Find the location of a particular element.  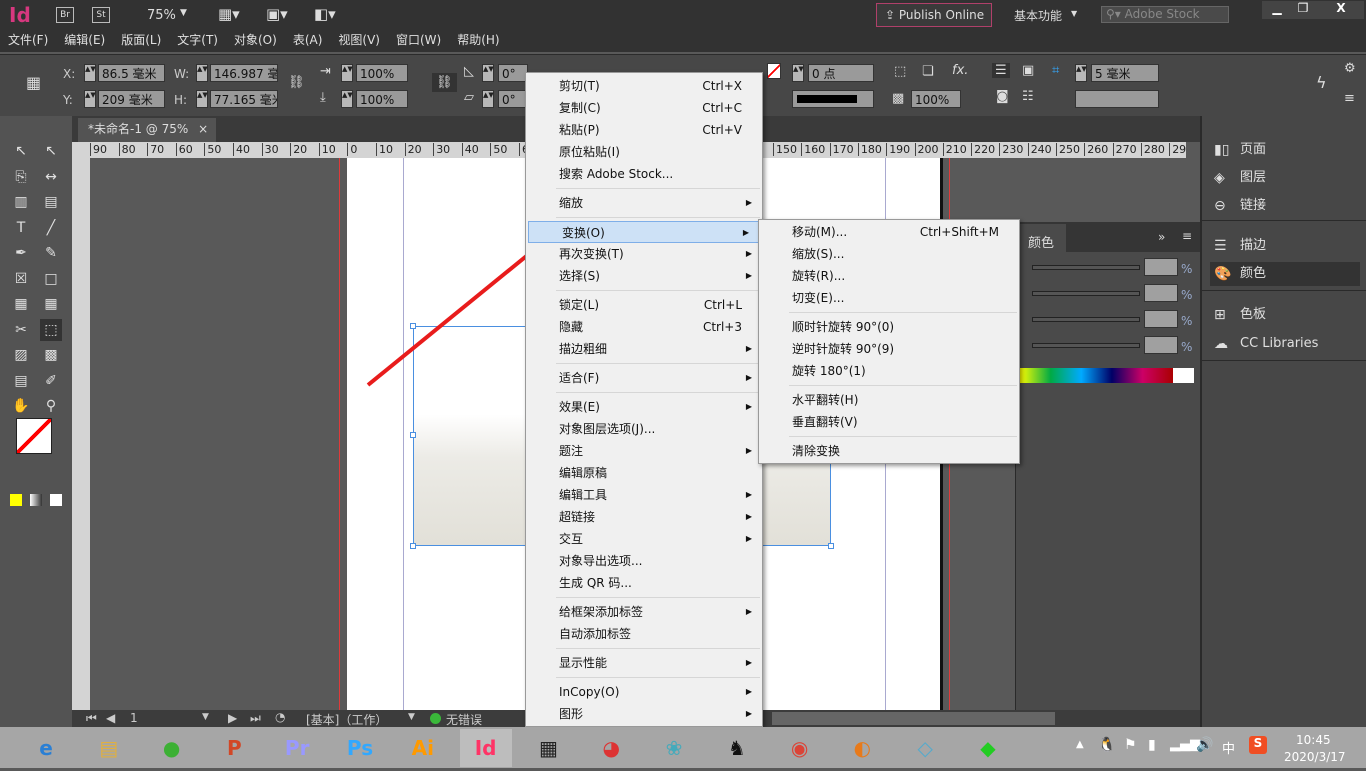

menu-item: 水平翻转(H) is located at coordinates (889, 400).